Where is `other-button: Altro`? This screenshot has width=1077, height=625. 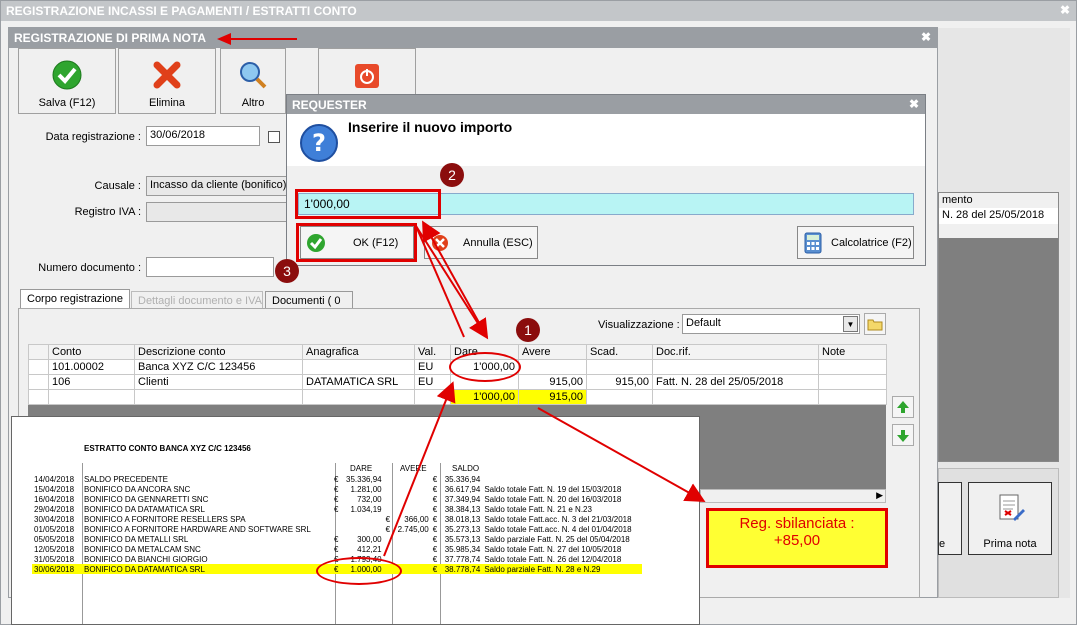
other-button: Altro is located at coordinates (253, 81).